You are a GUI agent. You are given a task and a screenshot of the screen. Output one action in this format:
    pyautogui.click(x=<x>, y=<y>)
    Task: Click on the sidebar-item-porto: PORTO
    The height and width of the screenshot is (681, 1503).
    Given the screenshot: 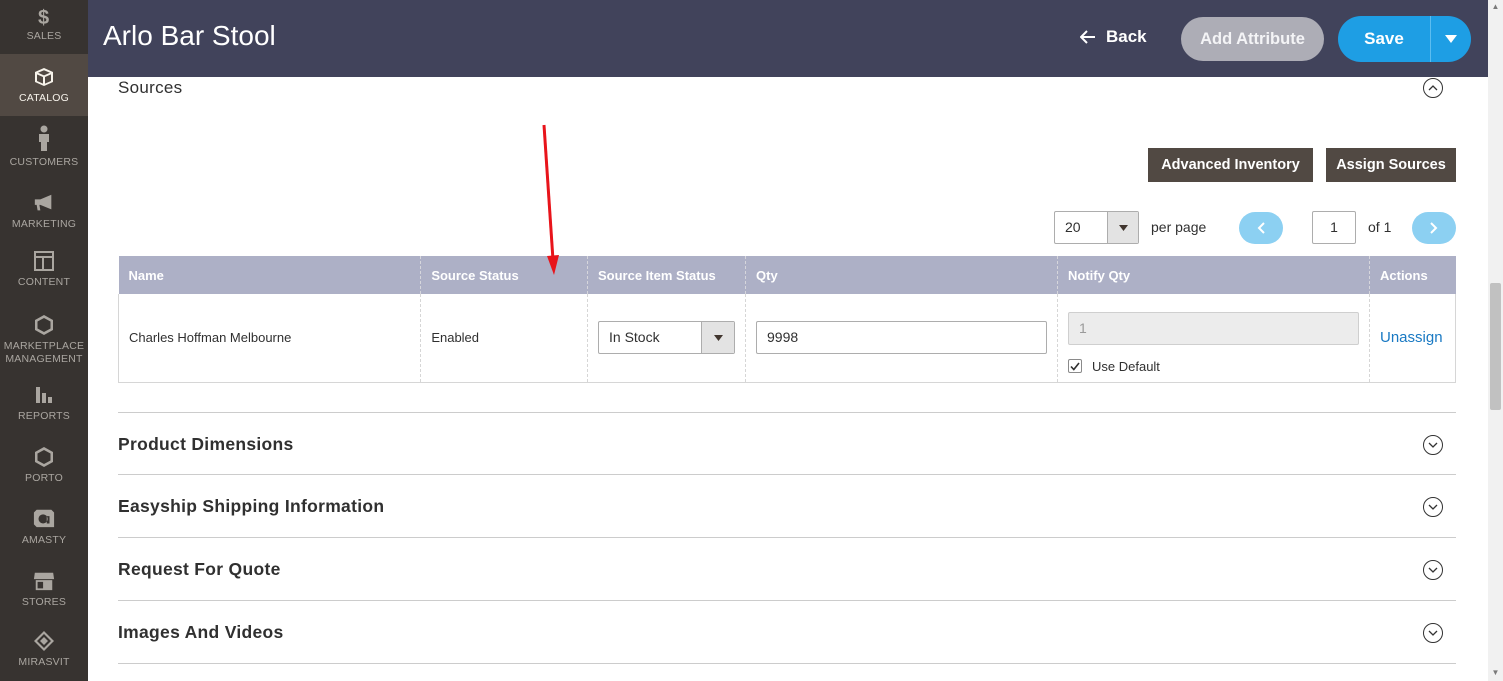 What is the action you would take?
    pyautogui.click(x=44, y=467)
    